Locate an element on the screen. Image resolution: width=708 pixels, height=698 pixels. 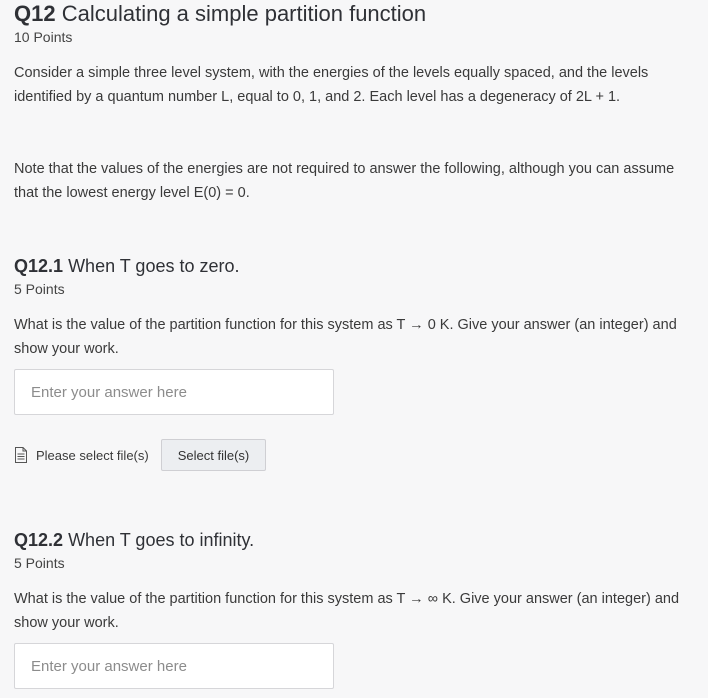
q12-title-text: Calculating a simple partition function is located at coordinates (244, 13).